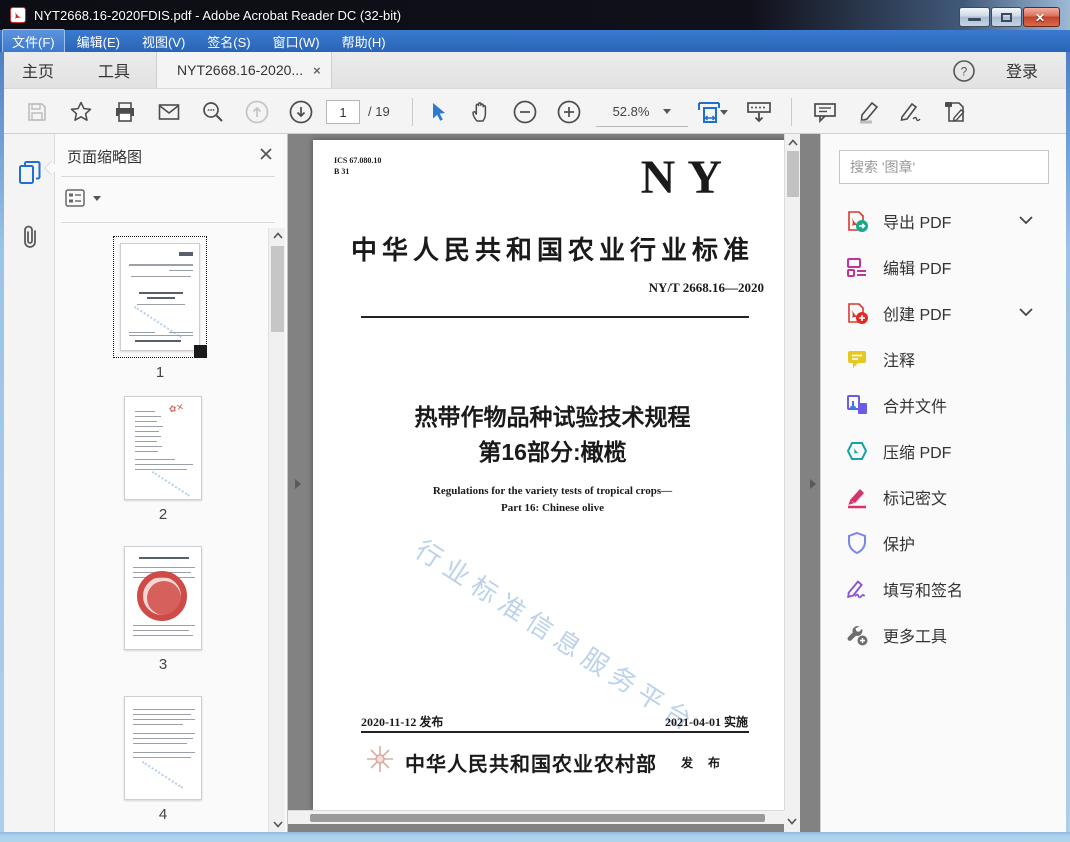  What do you see at coordinates (244, 70) in the screenshot?
I see `tab-document: NYT2668.16-2020... ×` at bounding box center [244, 70].